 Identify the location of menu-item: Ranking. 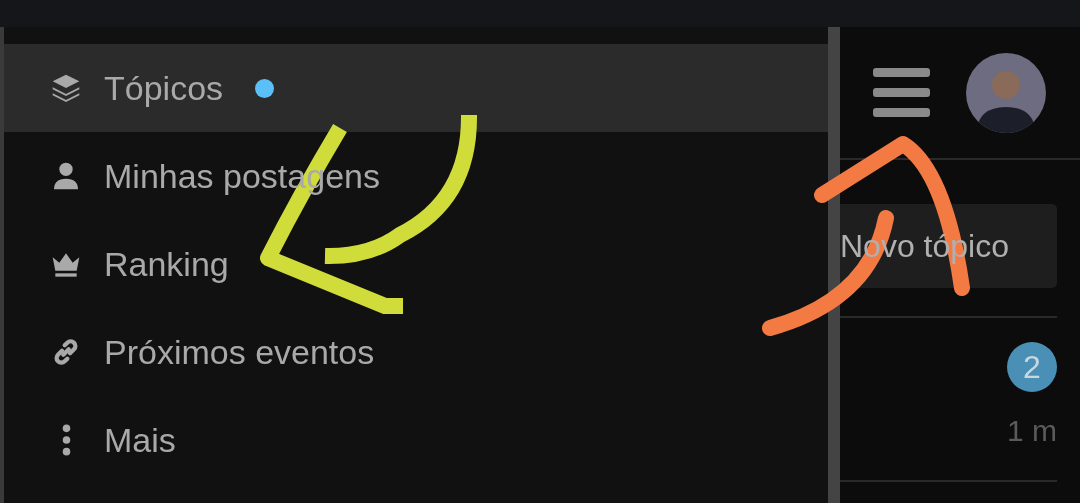
(416, 264).